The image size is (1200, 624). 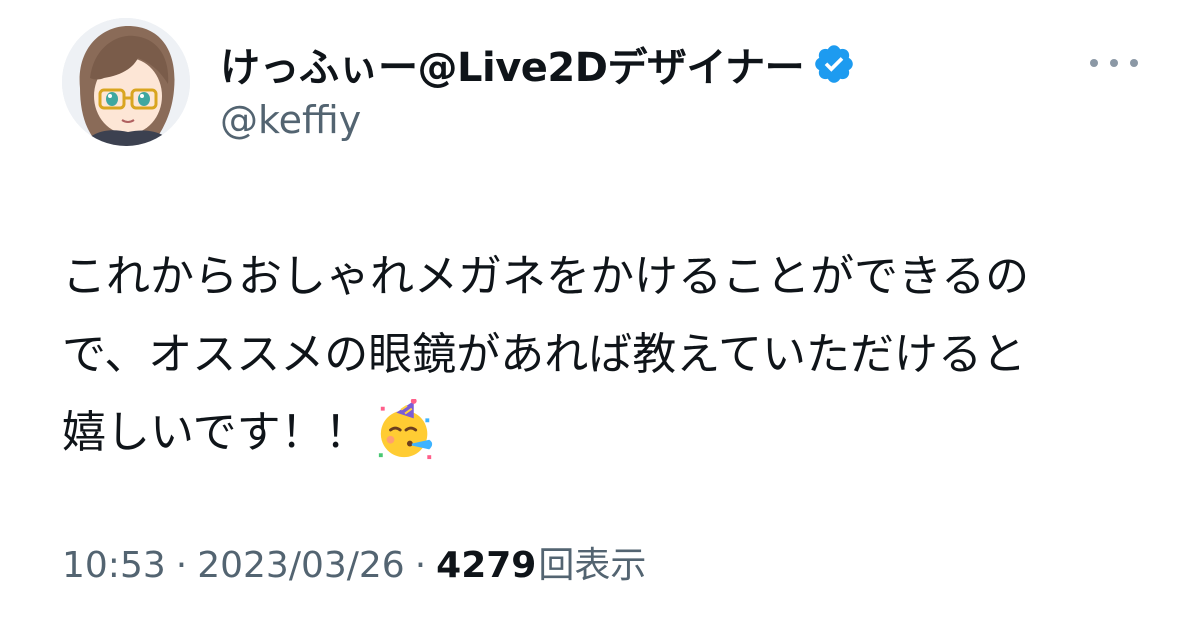 I want to click on tweet-time: 10:53, so click(x=114, y=565).